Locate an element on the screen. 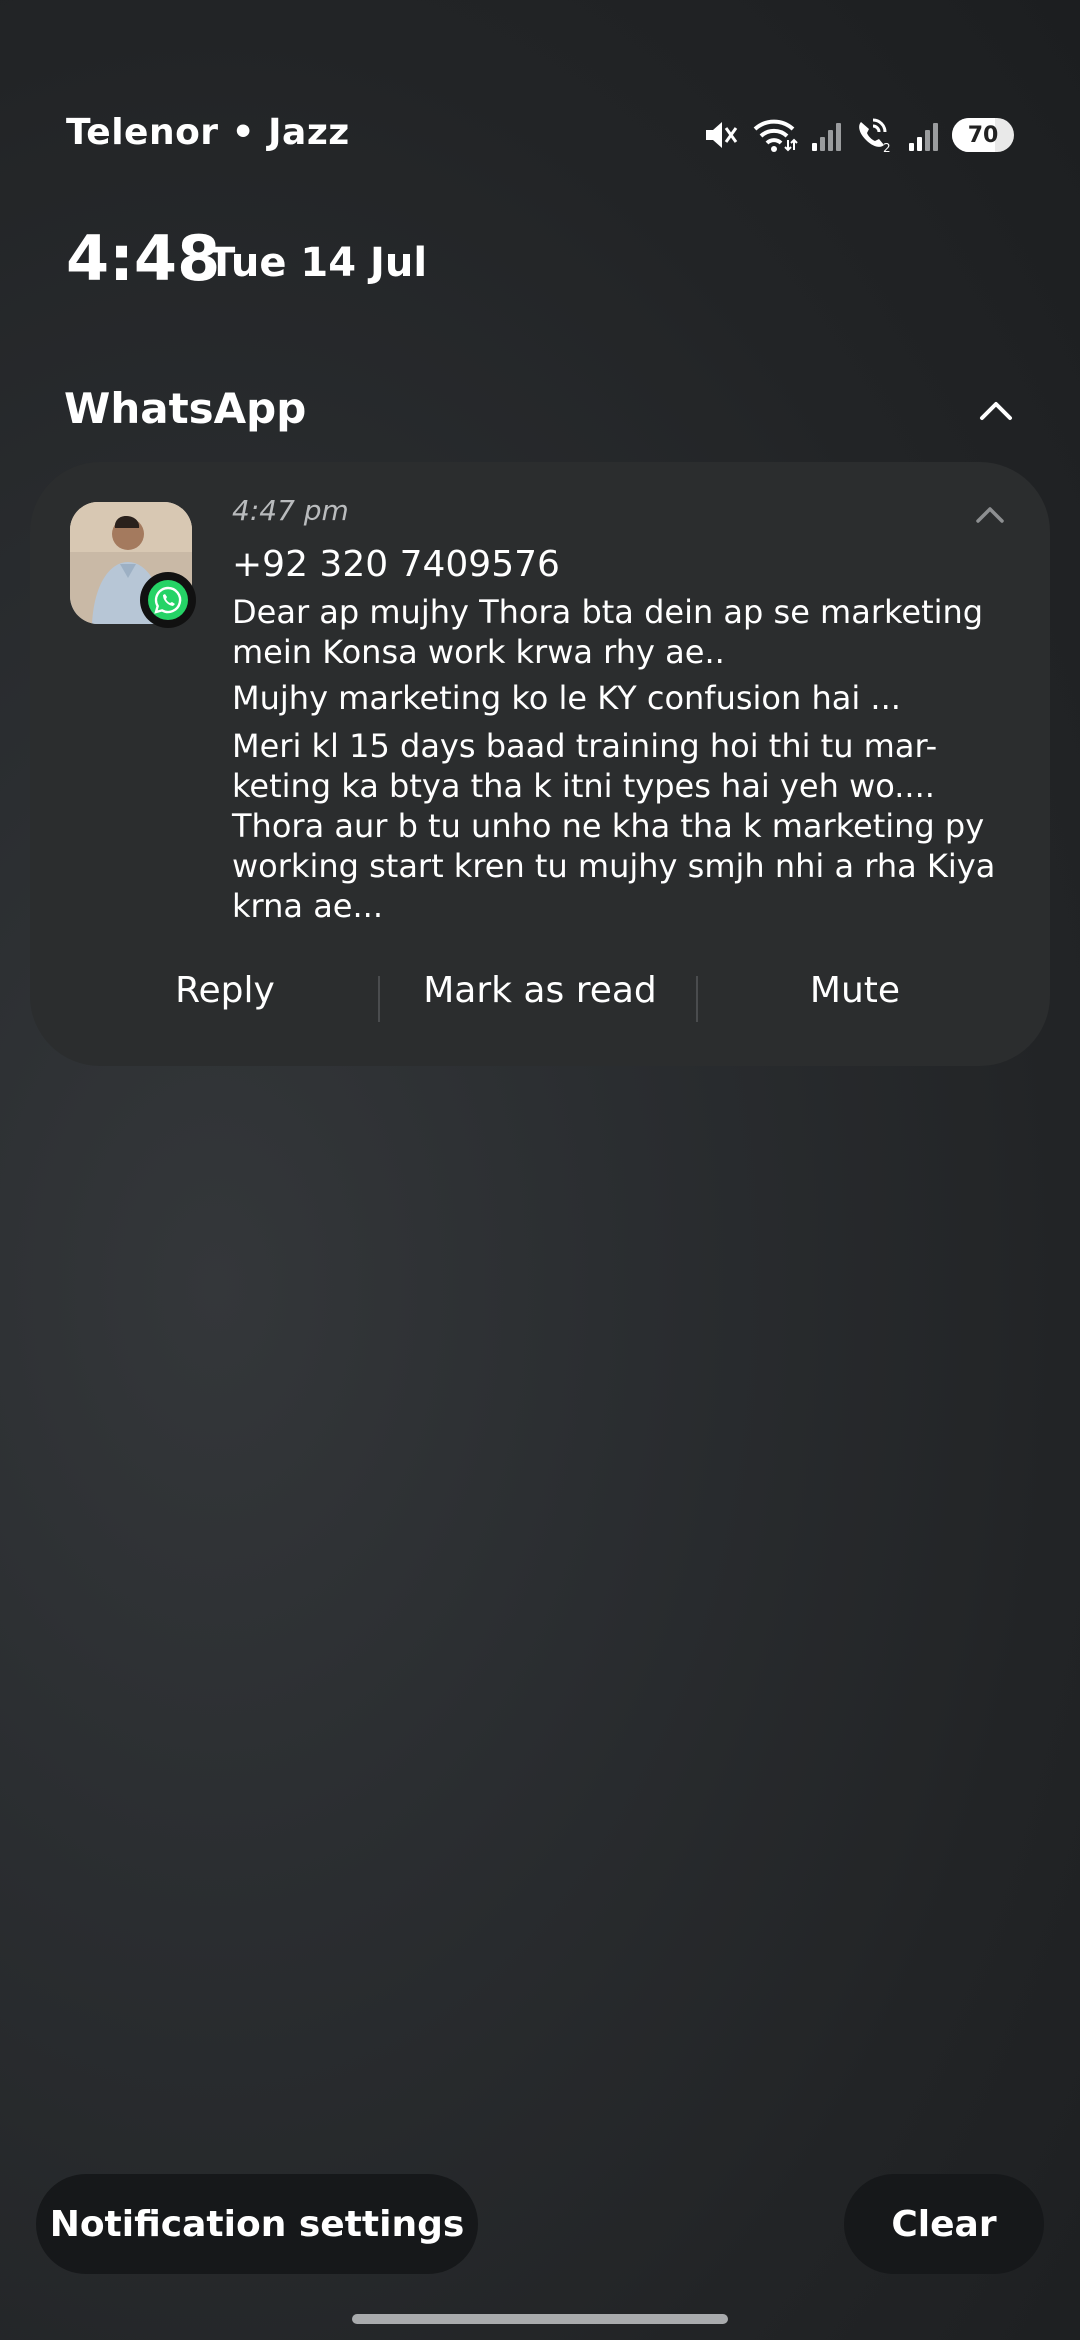  home-indicator is located at coordinates (540, 2319).